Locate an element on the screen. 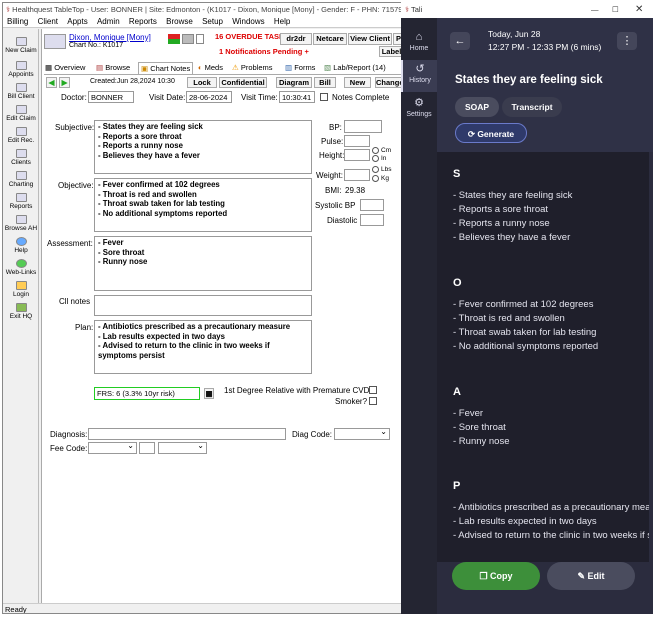 Image resolution: width=658 pixels, height=617 pixels. change-button: Change is located at coordinates (388, 82).